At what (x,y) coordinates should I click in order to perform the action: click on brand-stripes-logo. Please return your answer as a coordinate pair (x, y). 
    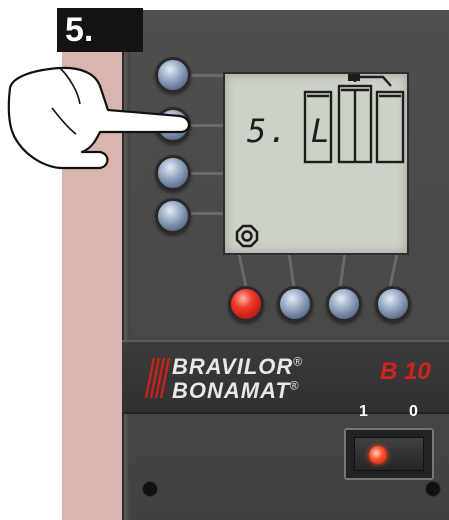
    Looking at the image, I should click on (157, 378).